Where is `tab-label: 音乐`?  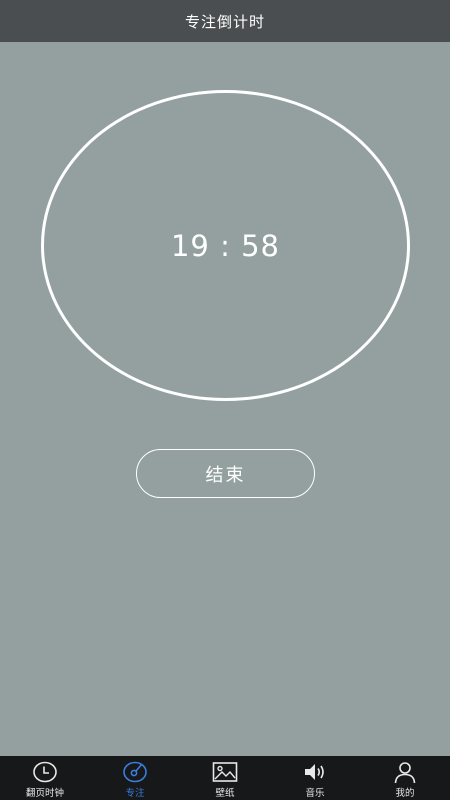
tab-label: 音乐 is located at coordinates (315, 793).